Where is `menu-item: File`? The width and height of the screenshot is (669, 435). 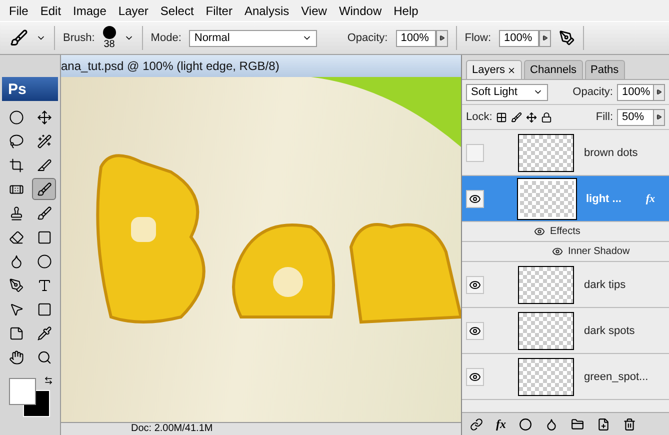
menu-item: File is located at coordinates (18, 11).